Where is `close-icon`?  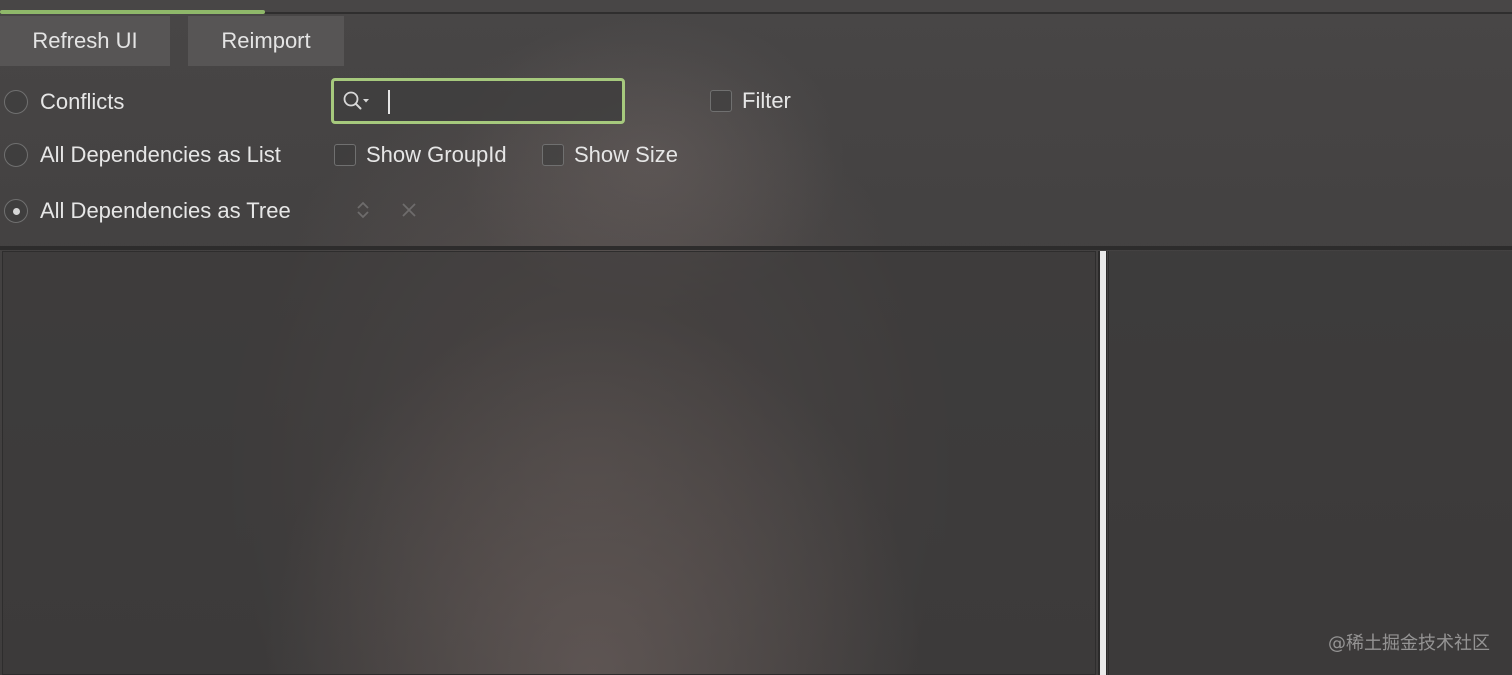
close-icon is located at coordinates (409, 210).